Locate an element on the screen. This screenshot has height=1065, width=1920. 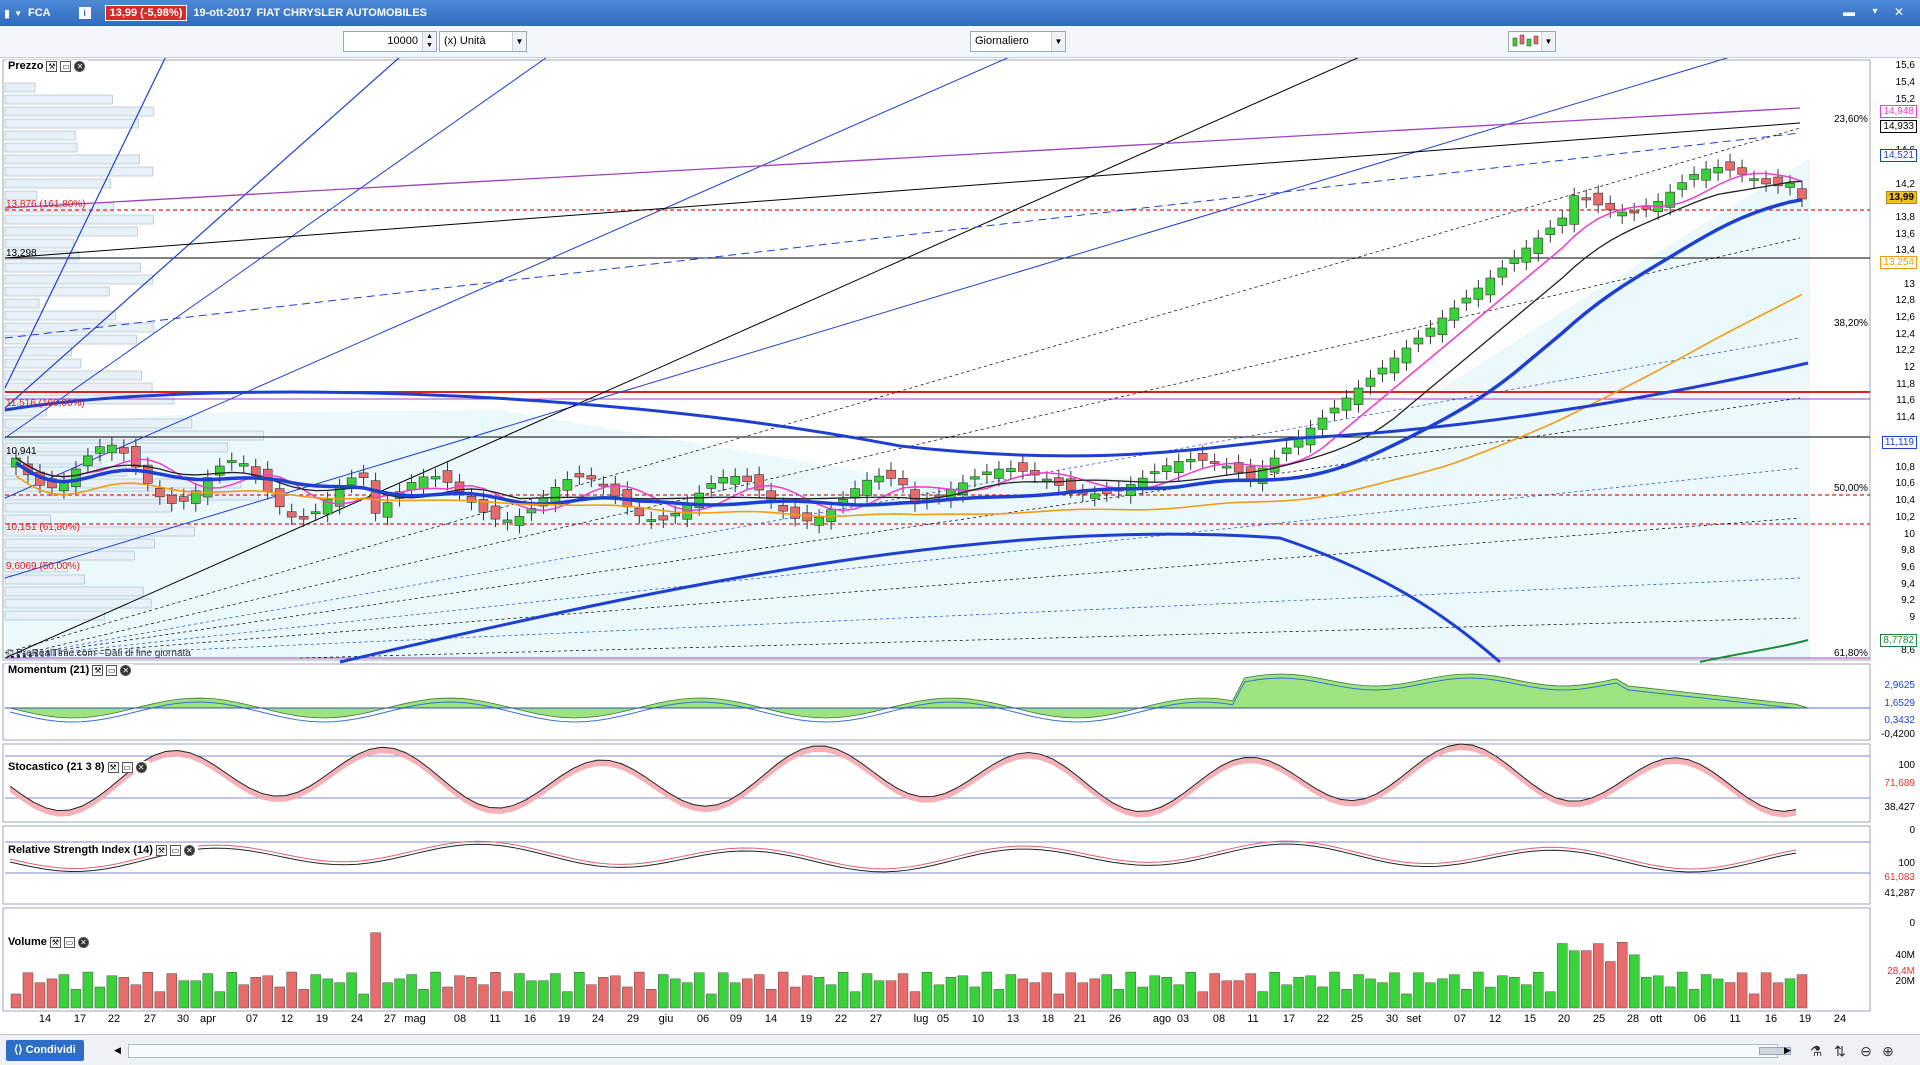
scroll-left-icon: ◀ is located at coordinates (117, 1050).